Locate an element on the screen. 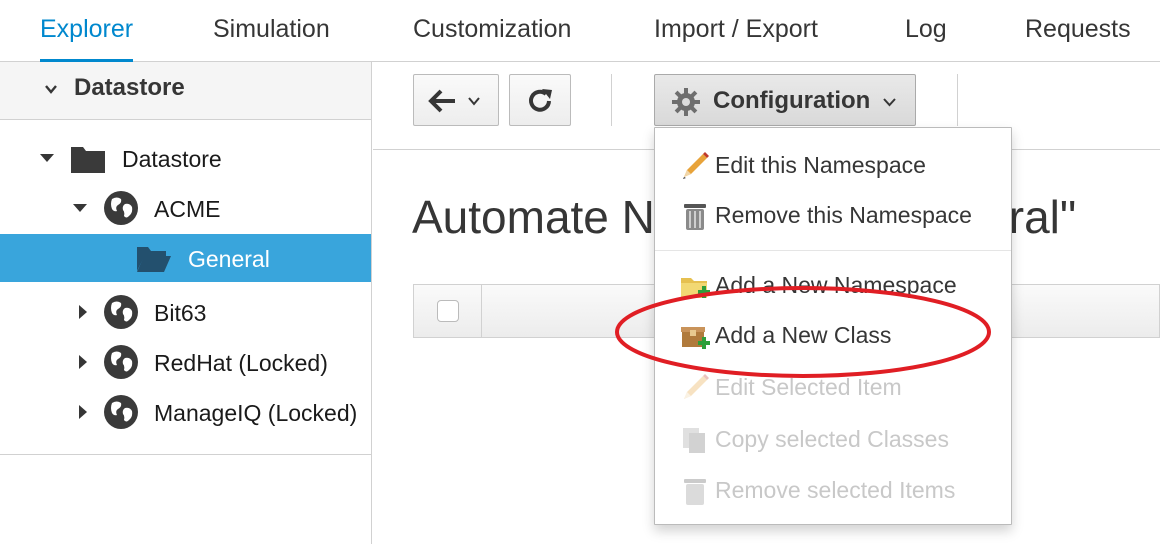 This screenshot has height=544, width=1160. select-all-cell is located at coordinates (448, 311).